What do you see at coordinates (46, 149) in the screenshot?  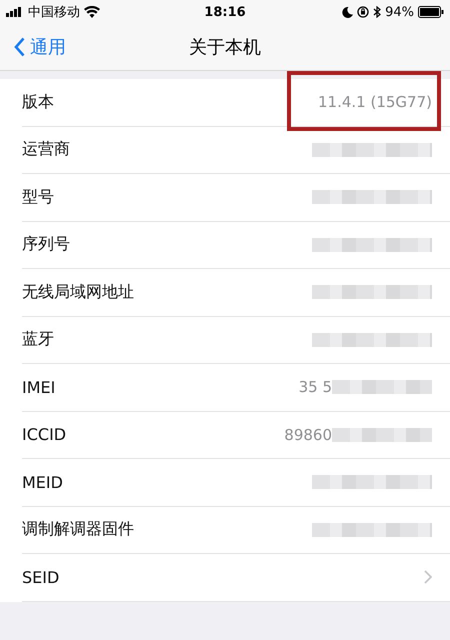 I see `row-label: 运营商` at bounding box center [46, 149].